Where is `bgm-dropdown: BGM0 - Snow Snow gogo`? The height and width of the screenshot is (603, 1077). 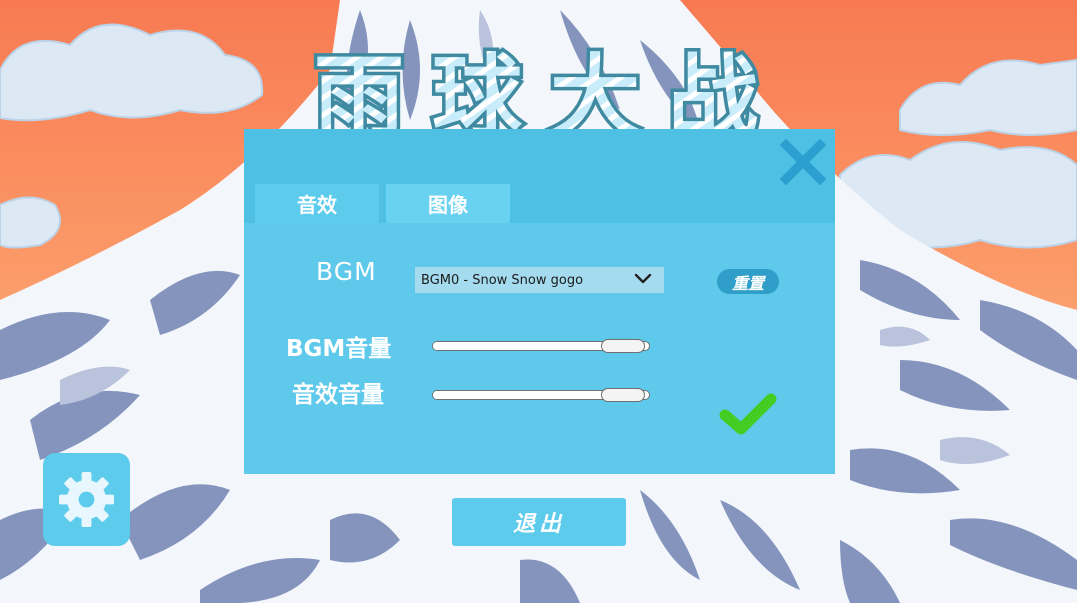 bgm-dropdown: BGM0 - Snow Snow gogo is located at coordinates (539, 280).